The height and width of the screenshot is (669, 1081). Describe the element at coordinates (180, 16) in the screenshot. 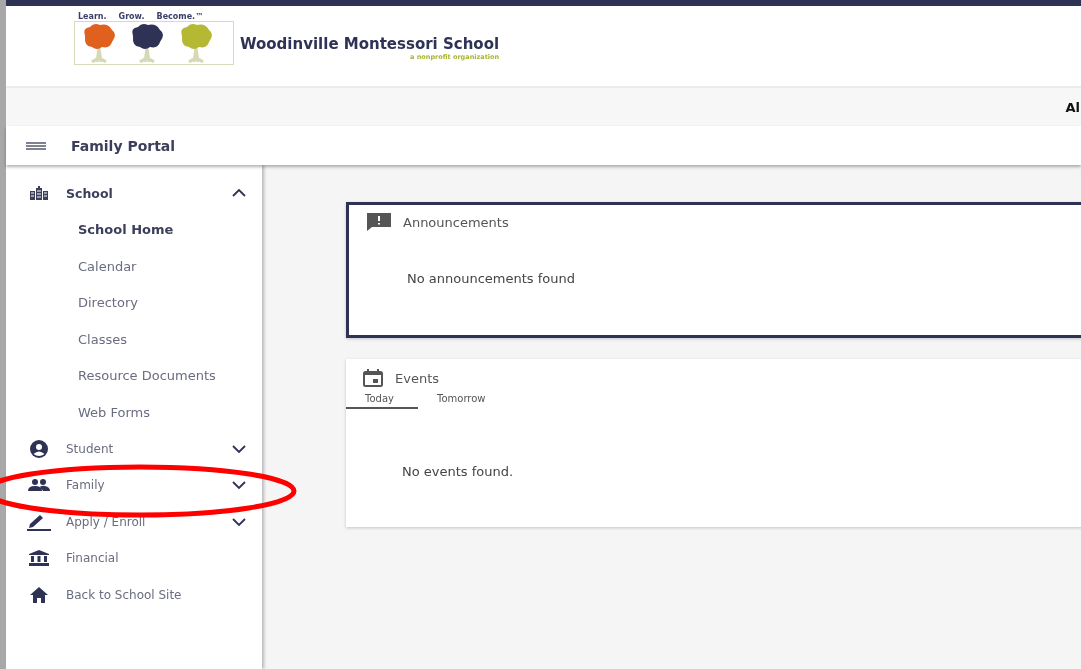

I see `slogan-word: Become.™` at that location.